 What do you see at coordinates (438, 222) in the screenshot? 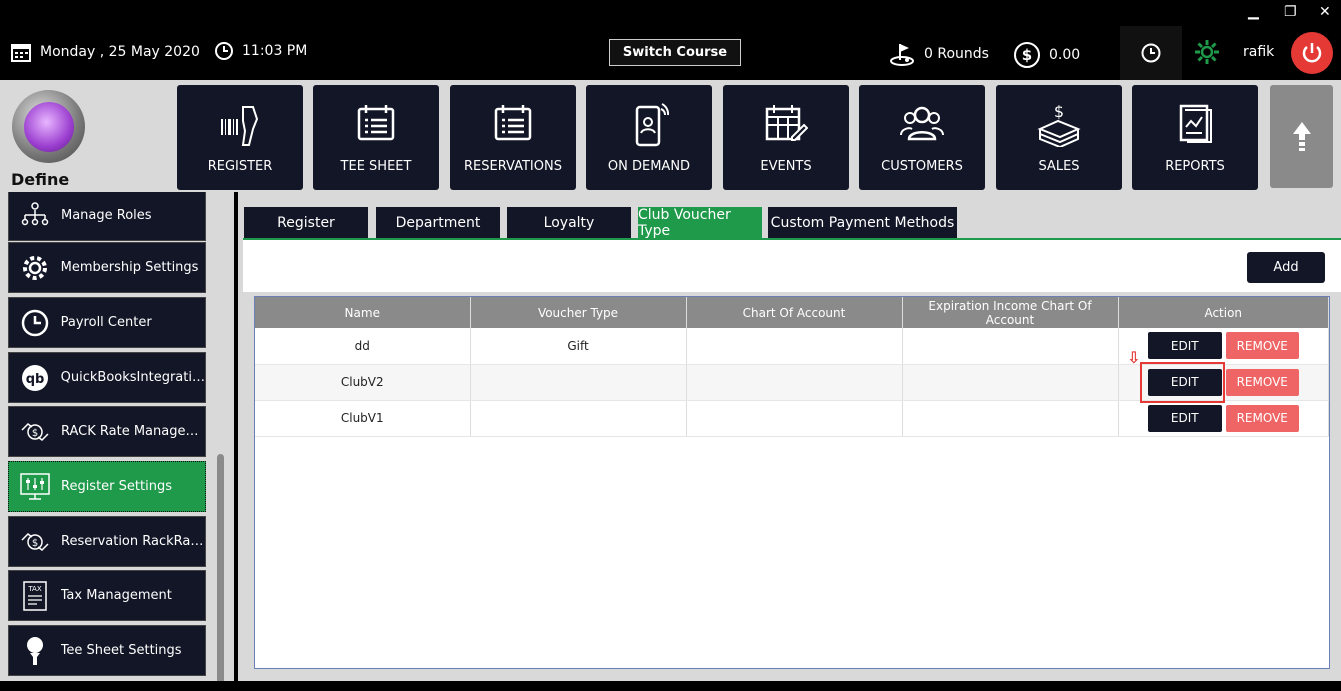
I see `tab-department: Department` at bounding box center [438, 222].